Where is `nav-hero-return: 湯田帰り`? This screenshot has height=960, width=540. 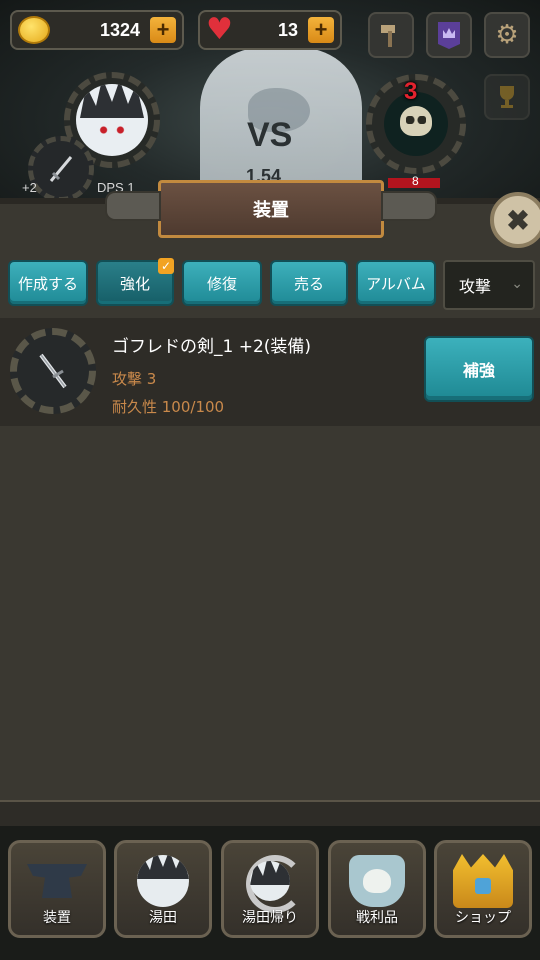 nav-hero-return: 湯田帰り is located at coordinates (270, 889).